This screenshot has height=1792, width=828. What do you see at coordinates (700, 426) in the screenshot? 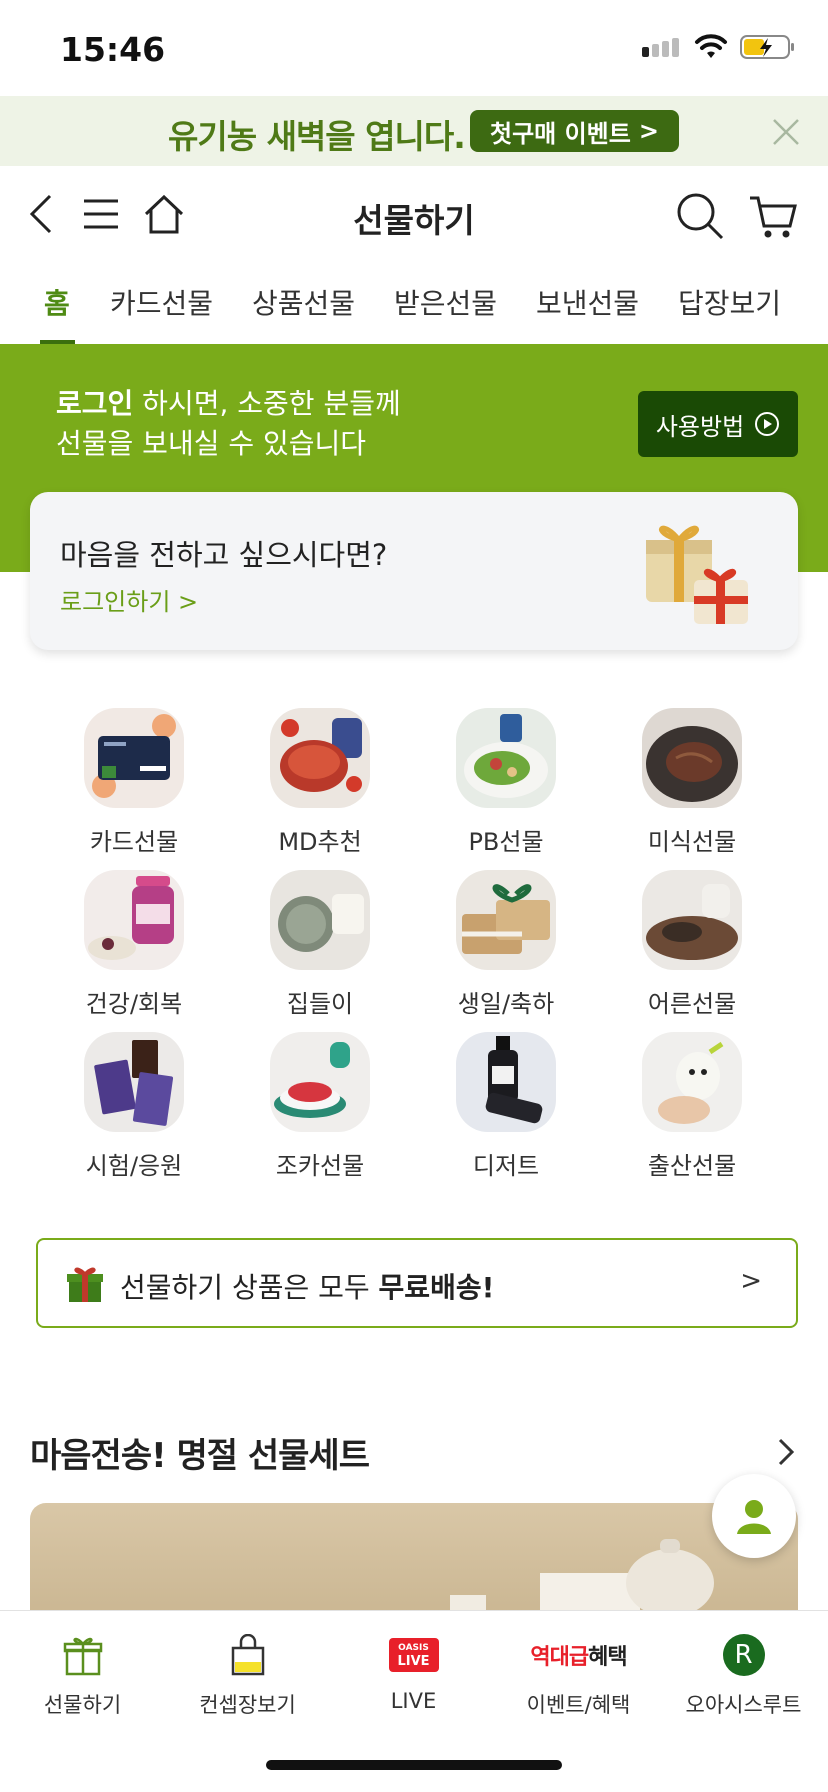
I see `how-to-use-label: 사용방법` at bounding box center [700, 426].